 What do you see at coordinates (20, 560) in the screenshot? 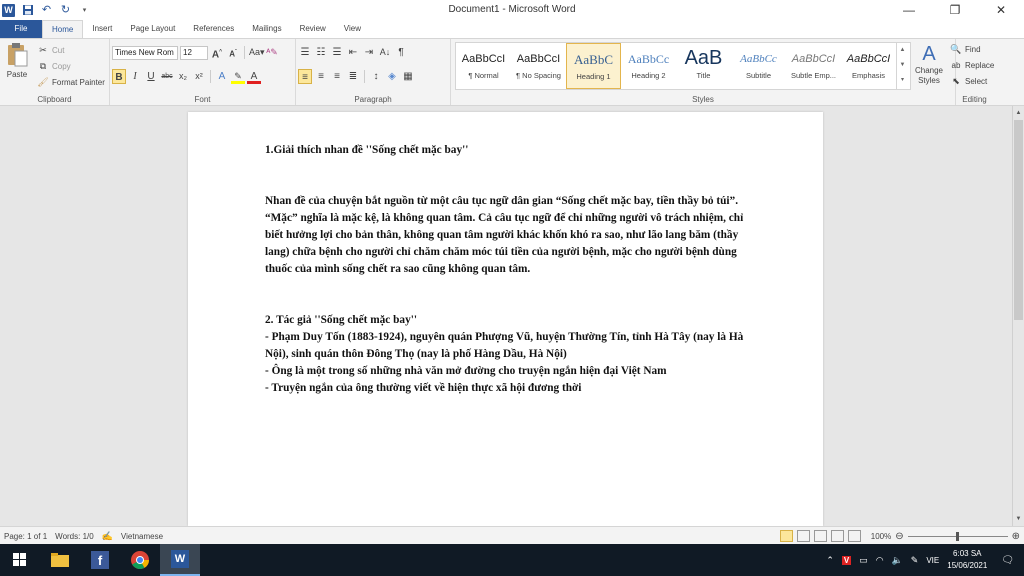
I see `start-button` at bounding box center [20, 560].